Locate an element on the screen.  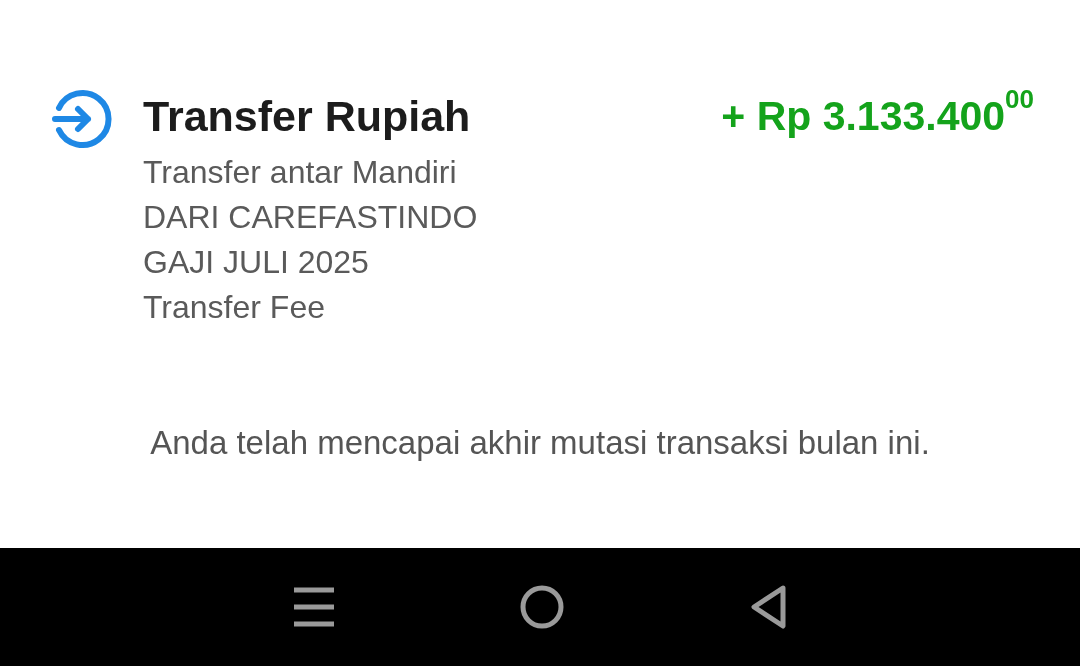
transaction-title: Transfer Rupiah is located at coordinates (307, 116).